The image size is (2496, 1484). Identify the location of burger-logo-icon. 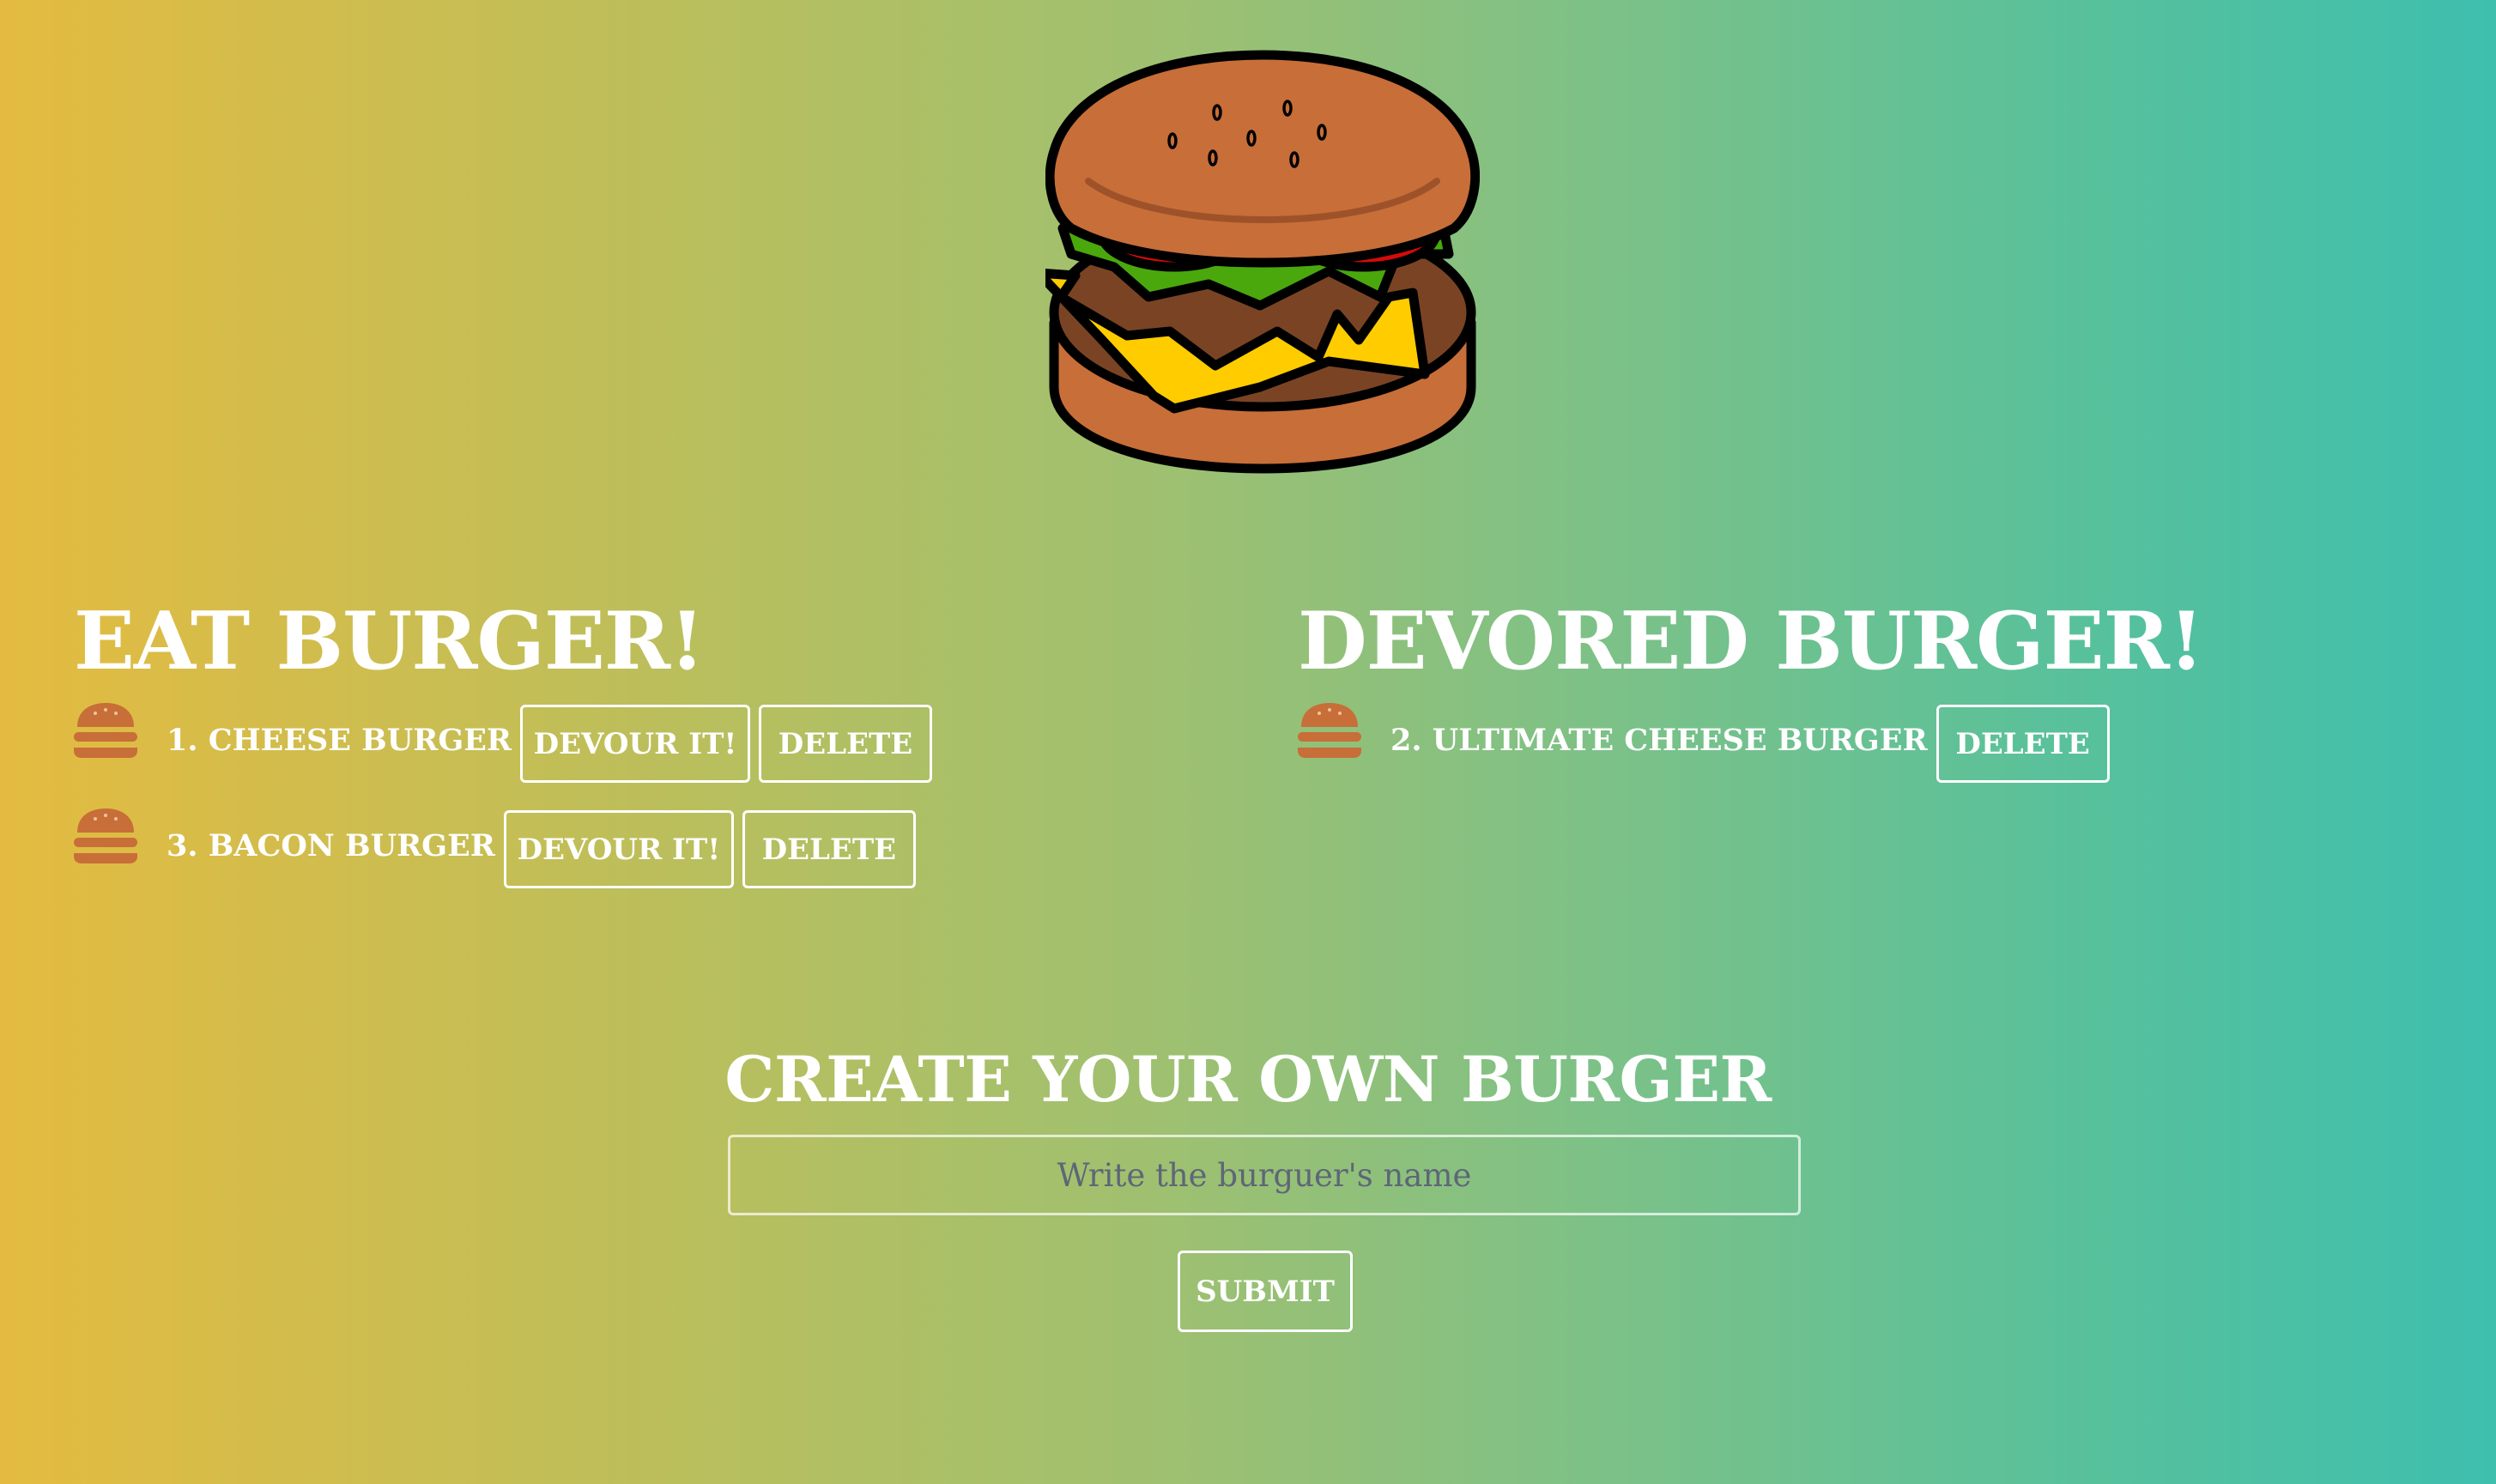
(1263, 267).